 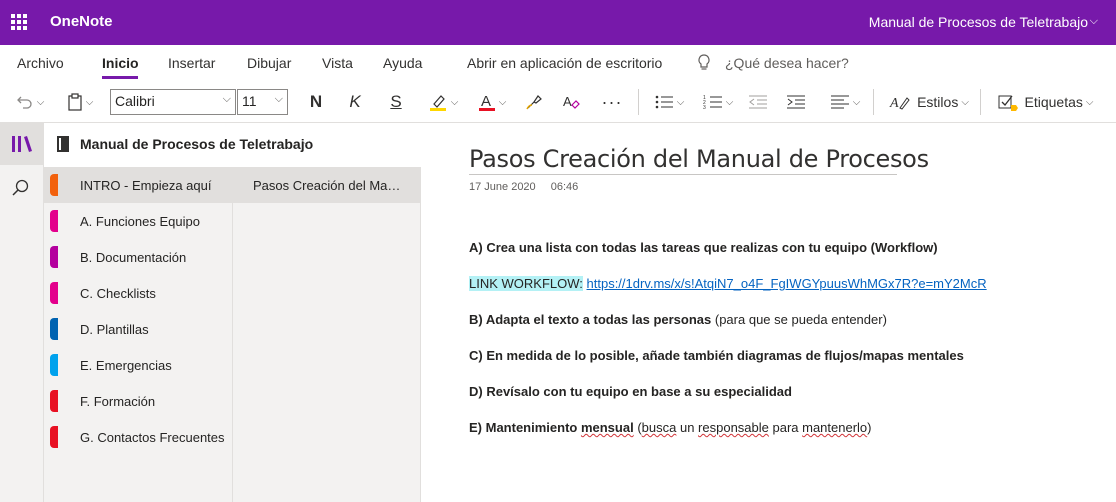 I want to click on notebook-header: Manual de Procesos de Teletrabajo ⌵, so click(x=232, y=145).